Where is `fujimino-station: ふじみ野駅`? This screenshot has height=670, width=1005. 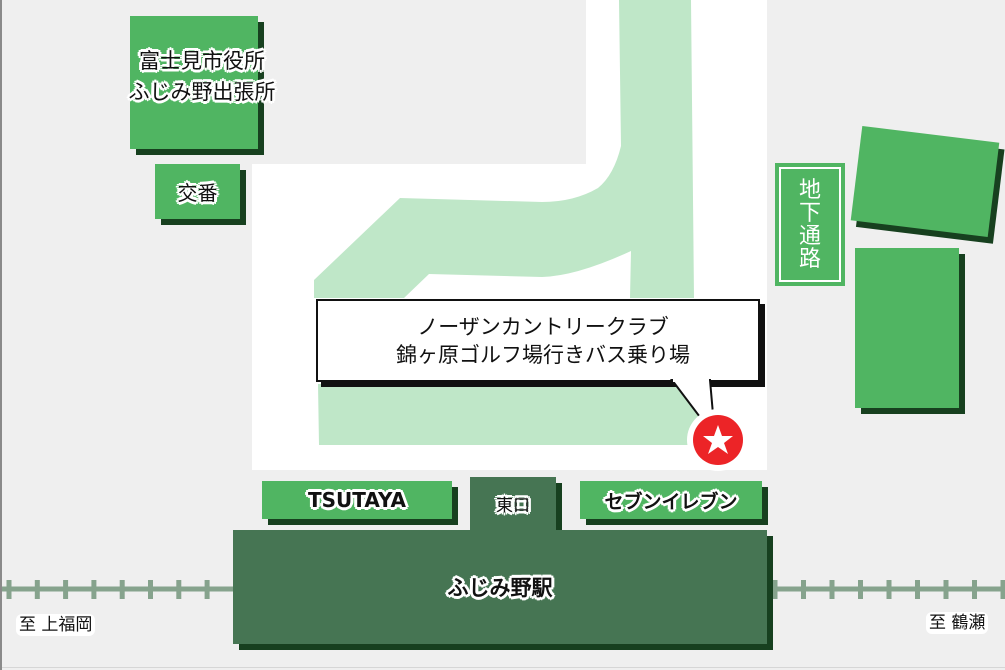
fujimino-station: ふじみ野駅 is located at coordinates (500, 587).